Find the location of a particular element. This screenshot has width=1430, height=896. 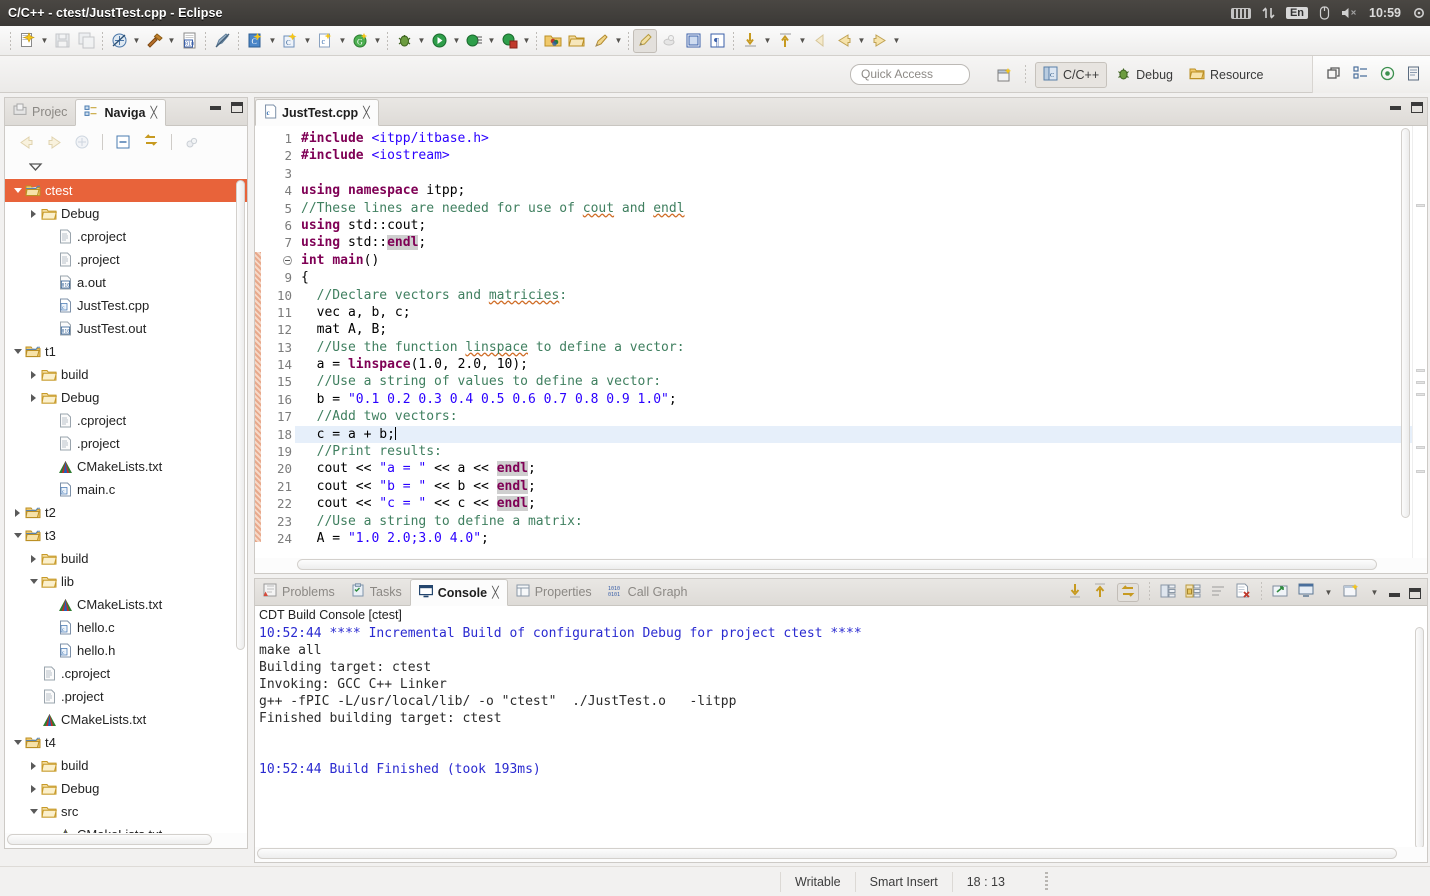

tree-item-t4: t4 is located at coordinates (126, 742).